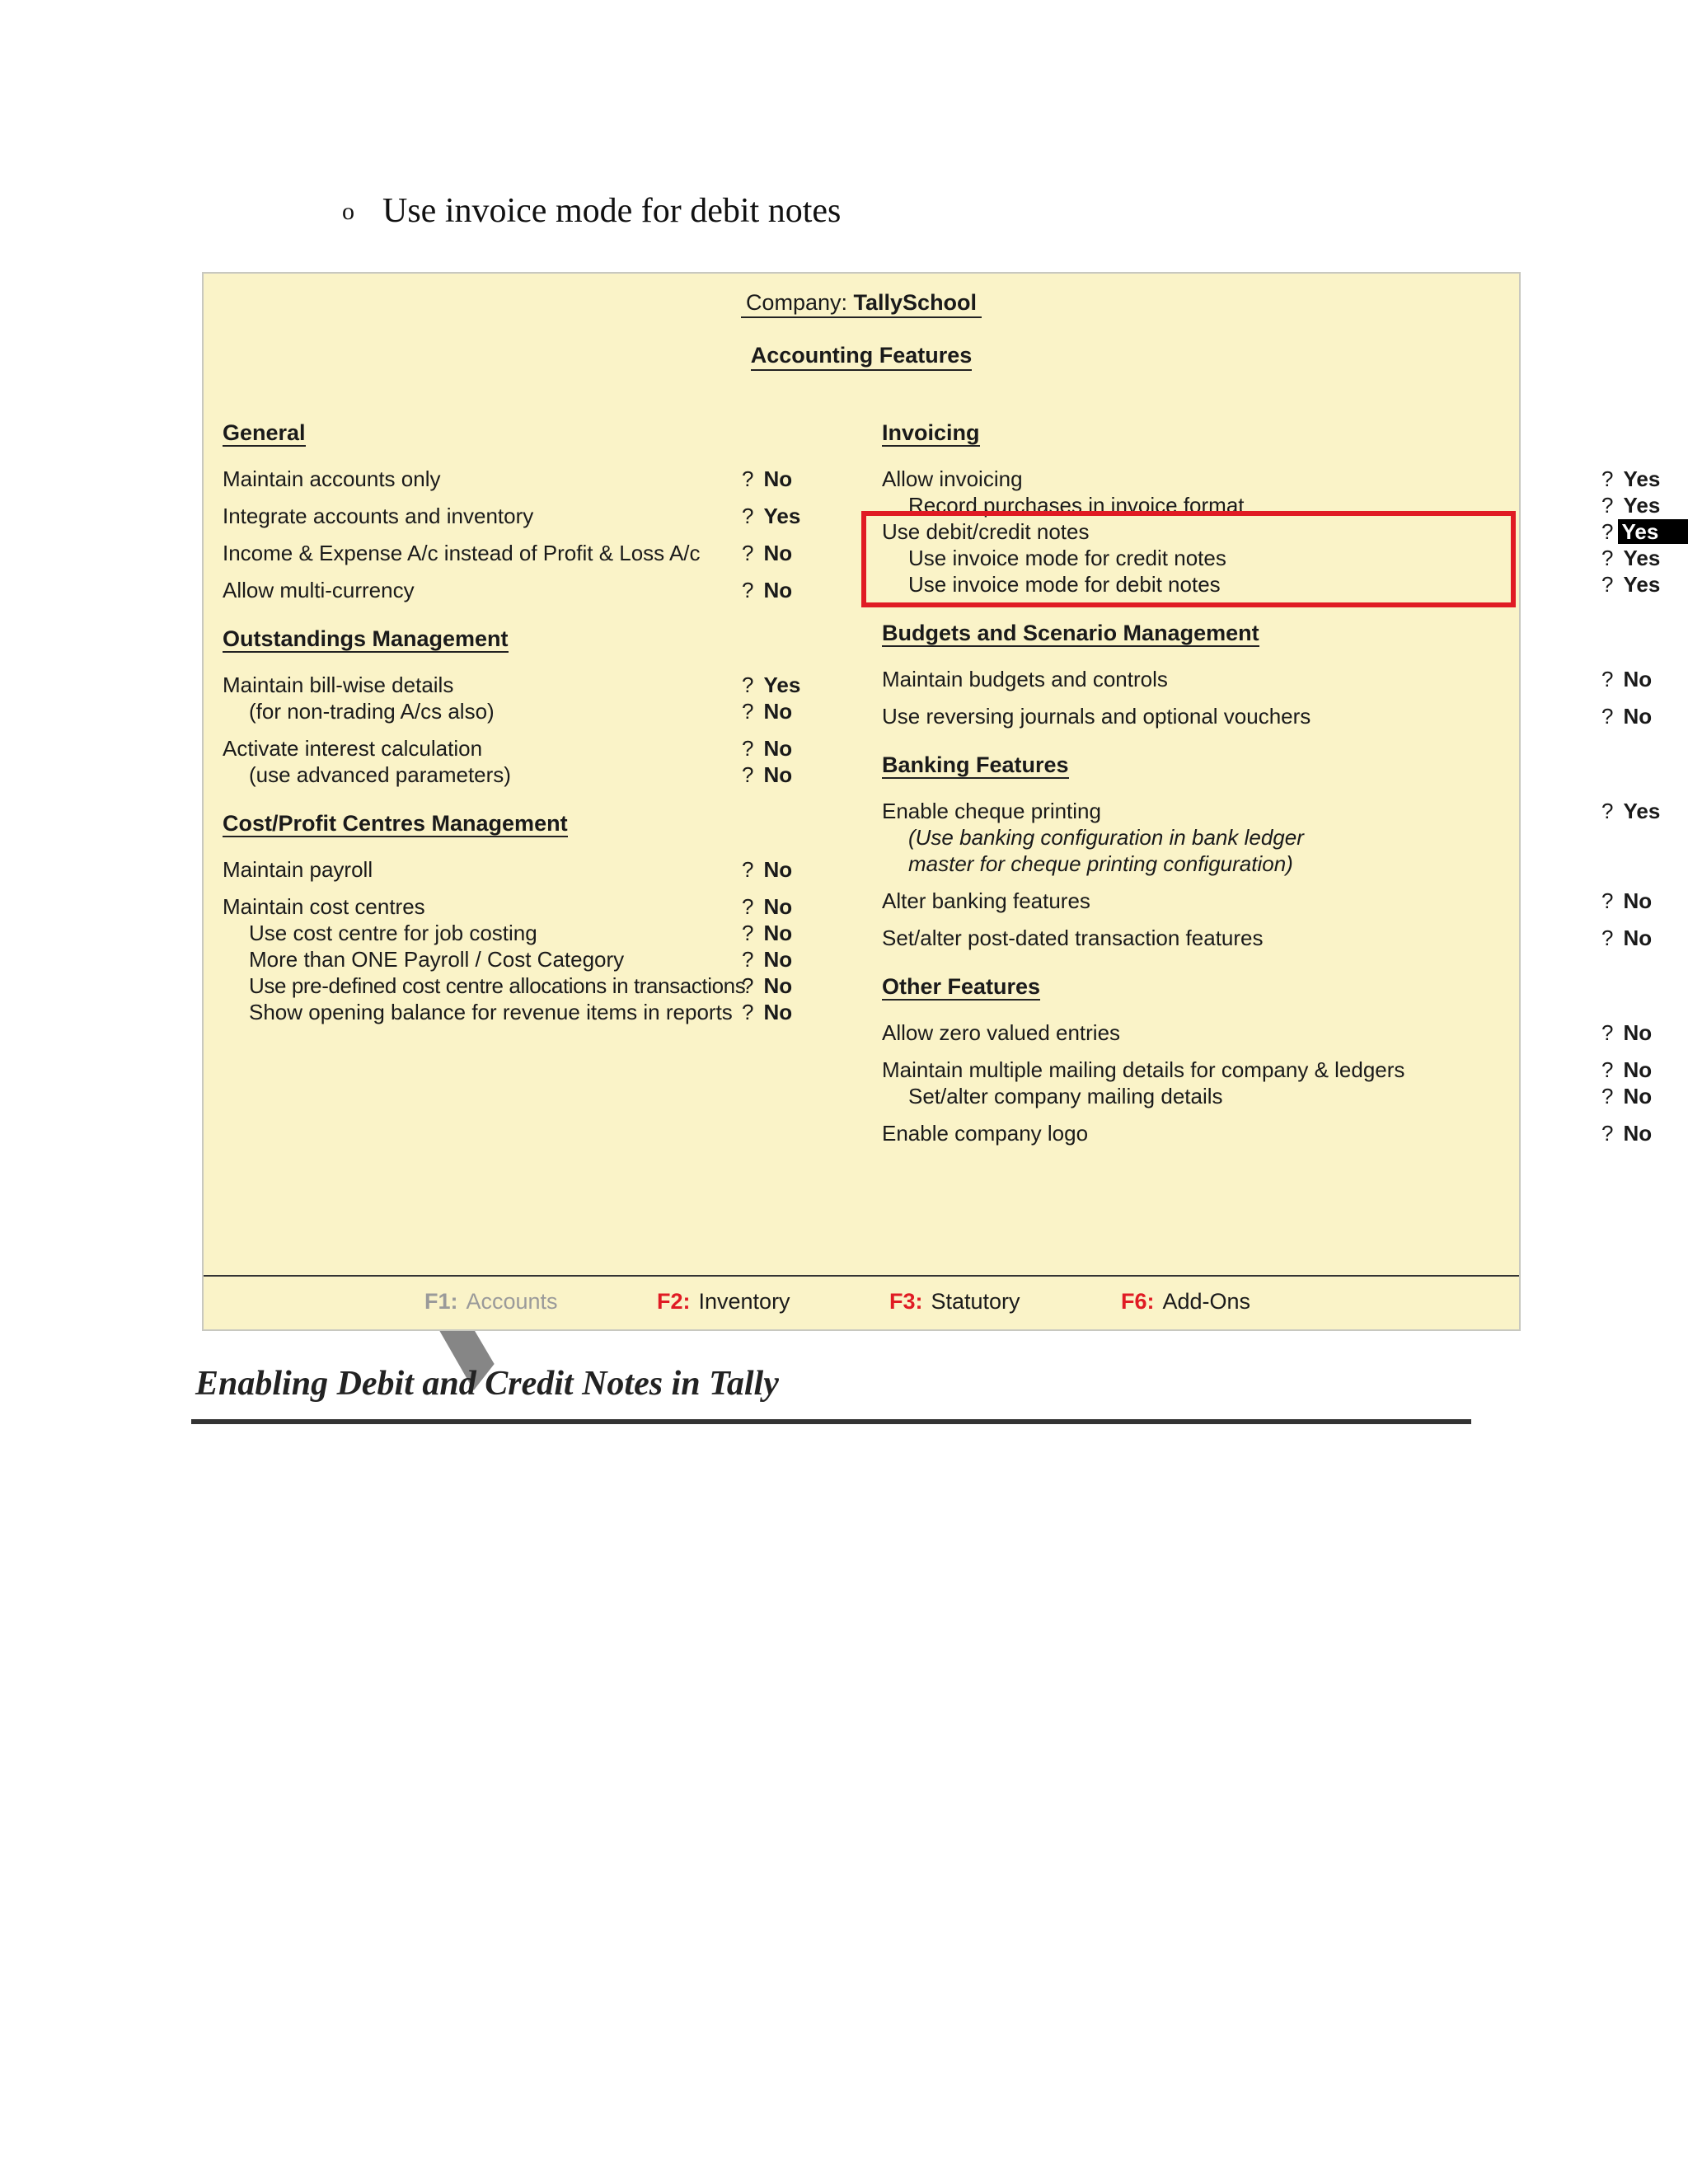 Image resolution: width=1688 pixels, height=2184 pixels. I want to click on feature-row: Use cost centre for job costing? No, so click(511, 933).